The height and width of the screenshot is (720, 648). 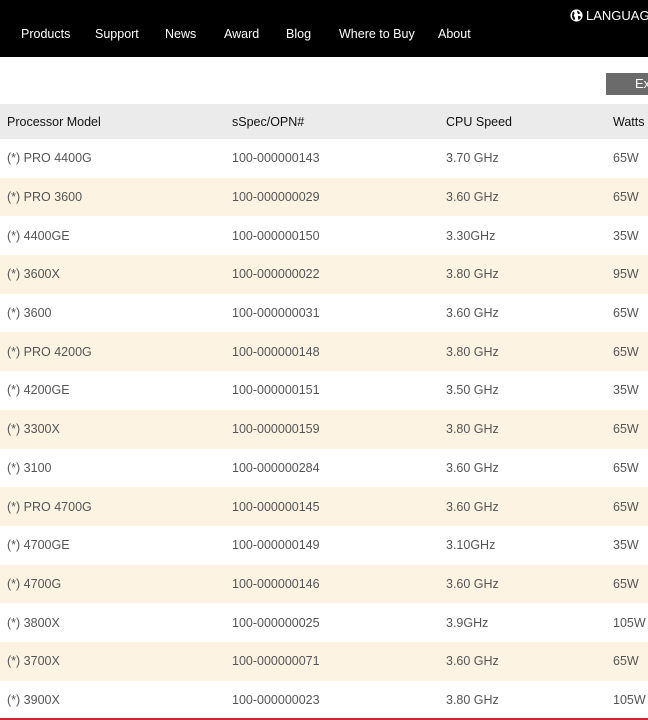 I want to click on sspec-opn-cell: 100-000000143, so click(x=276, y=158).